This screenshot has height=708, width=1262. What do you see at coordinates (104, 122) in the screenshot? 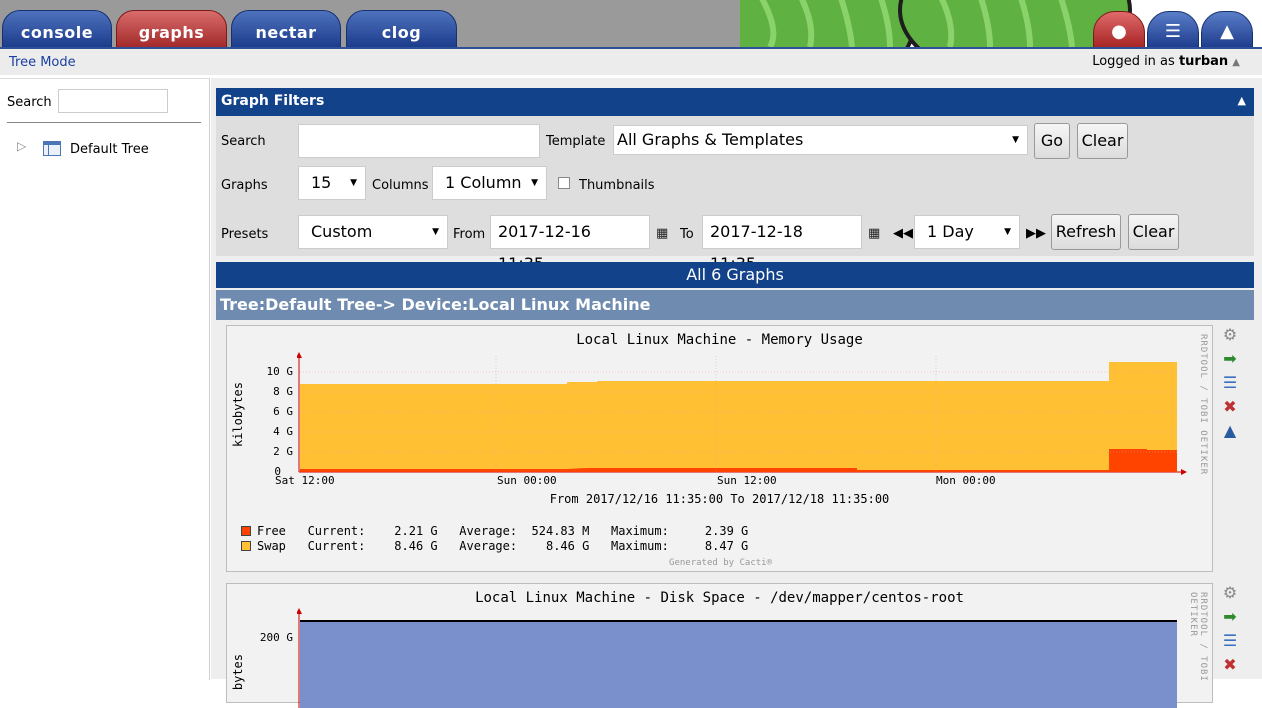
I see `sidebar-divider` at bounding box center [104, 122].